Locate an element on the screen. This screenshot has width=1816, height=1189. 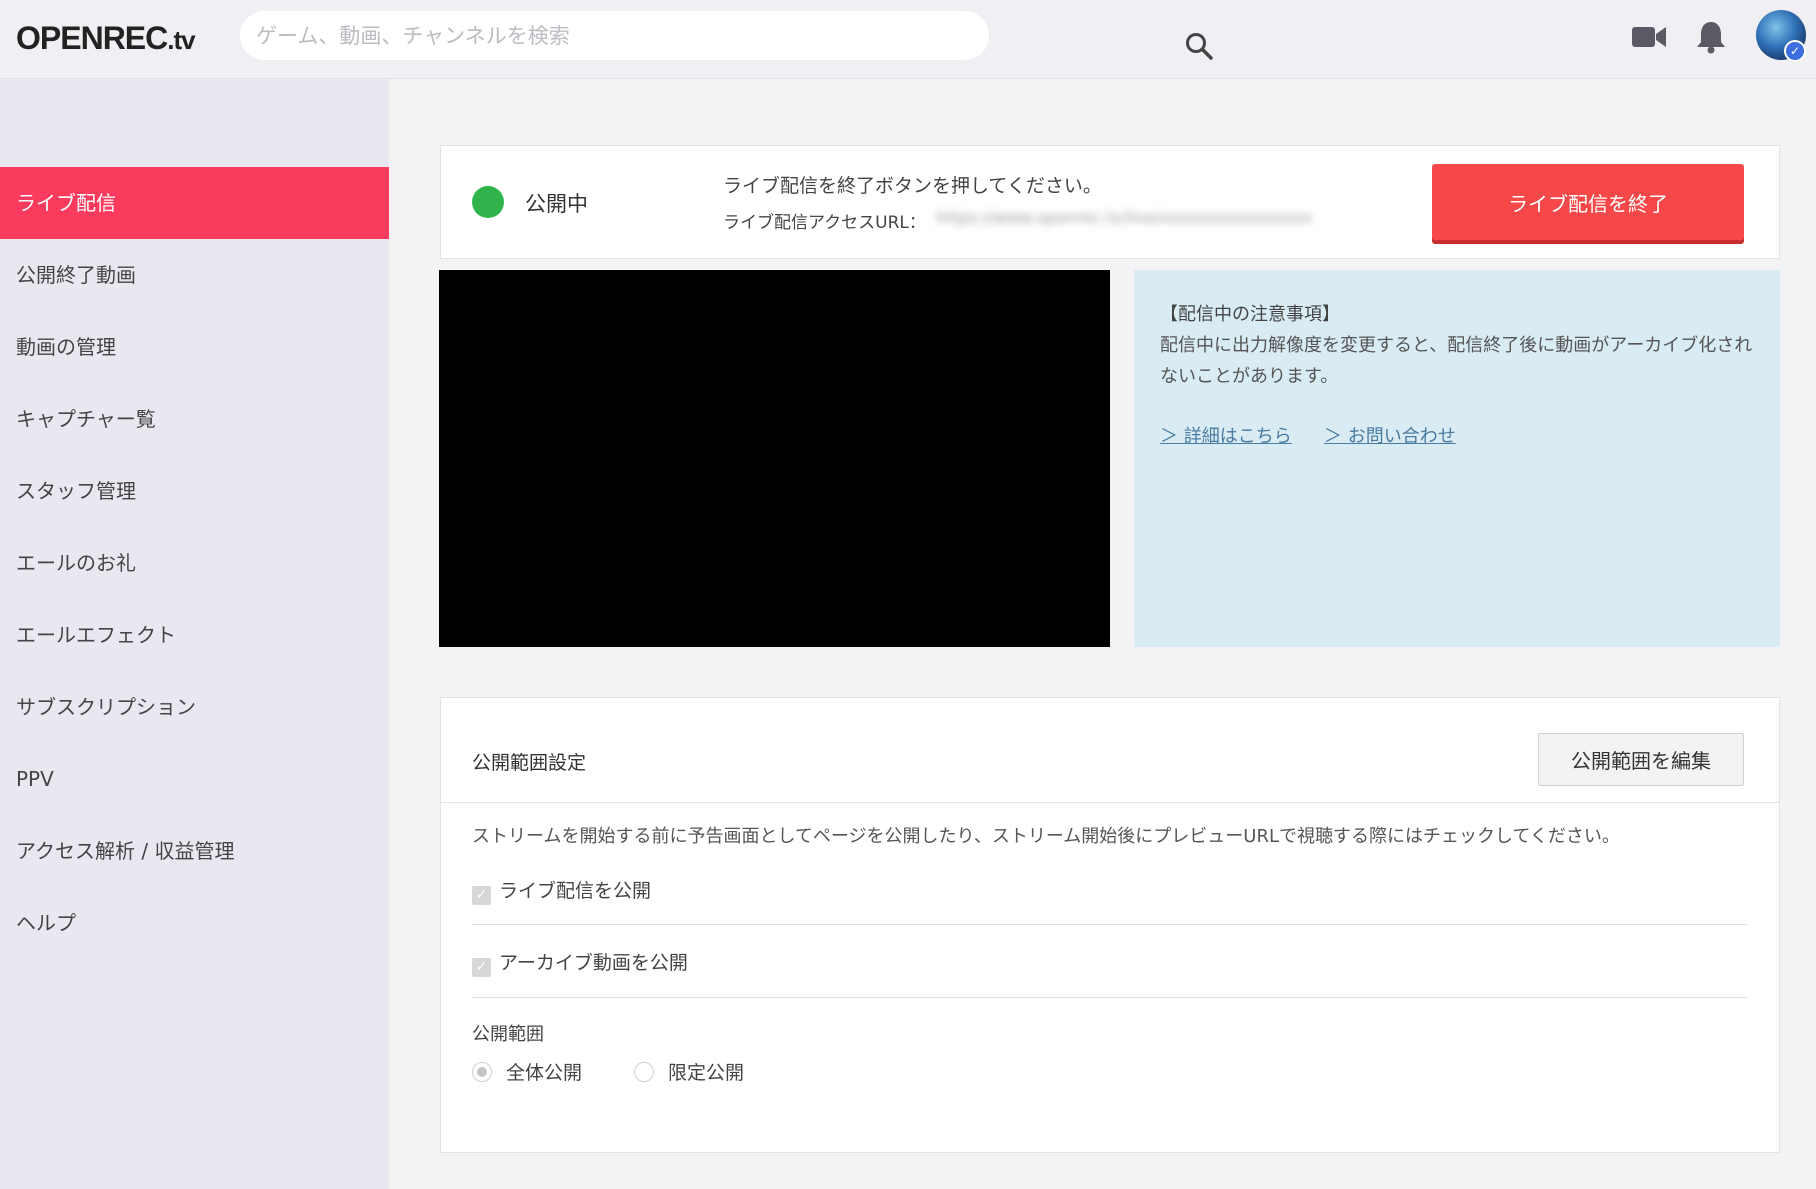
contact-link: ＞ お問い合わせ is located at coordinates (1390, 435).